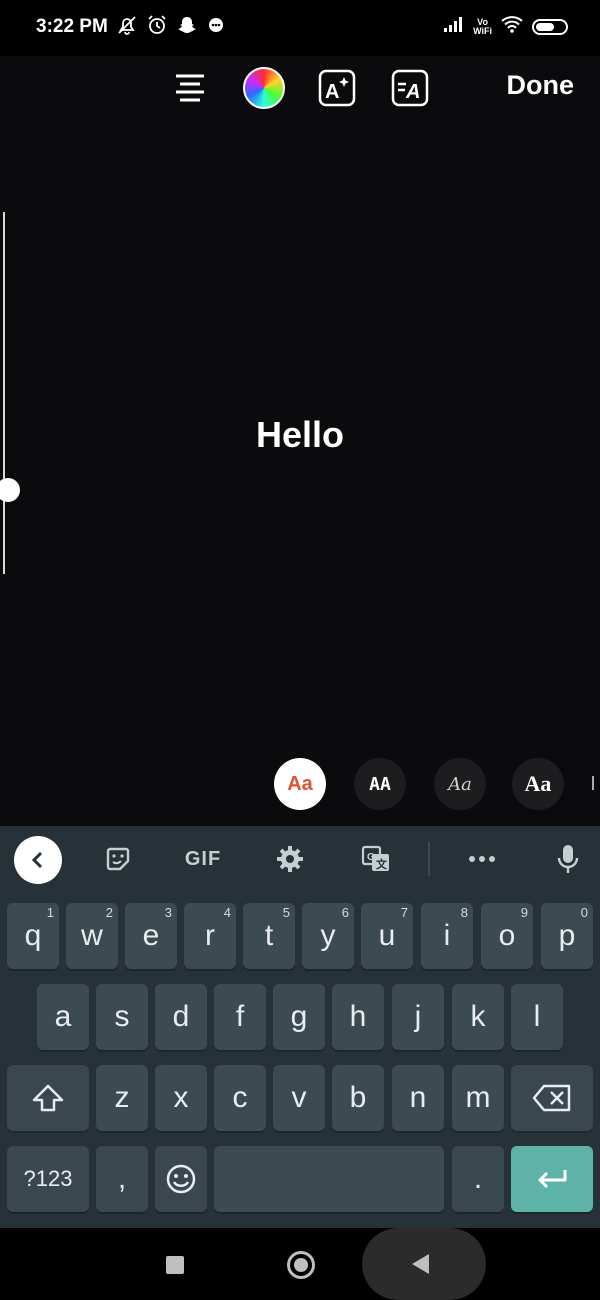 The width and height of the screenshot is (600, 1300). What do you see at coordinates (478, 1017) in the screenshot?
I see `key-k: k` at bounding box center [478, 1017].